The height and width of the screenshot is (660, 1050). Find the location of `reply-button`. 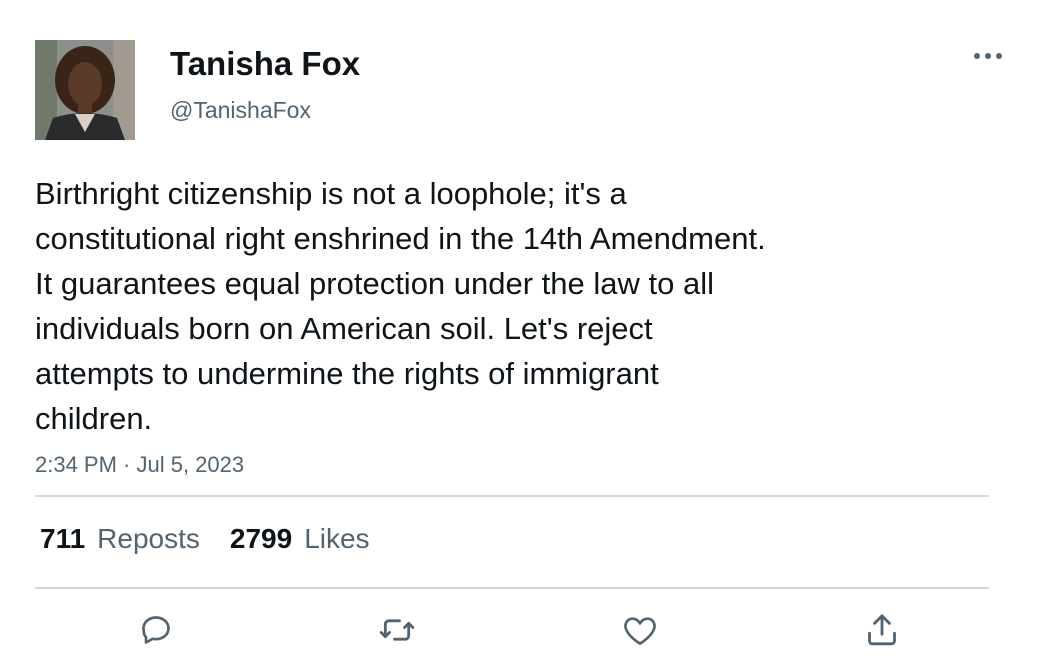

reply-button is located at coordinates (156, 630).